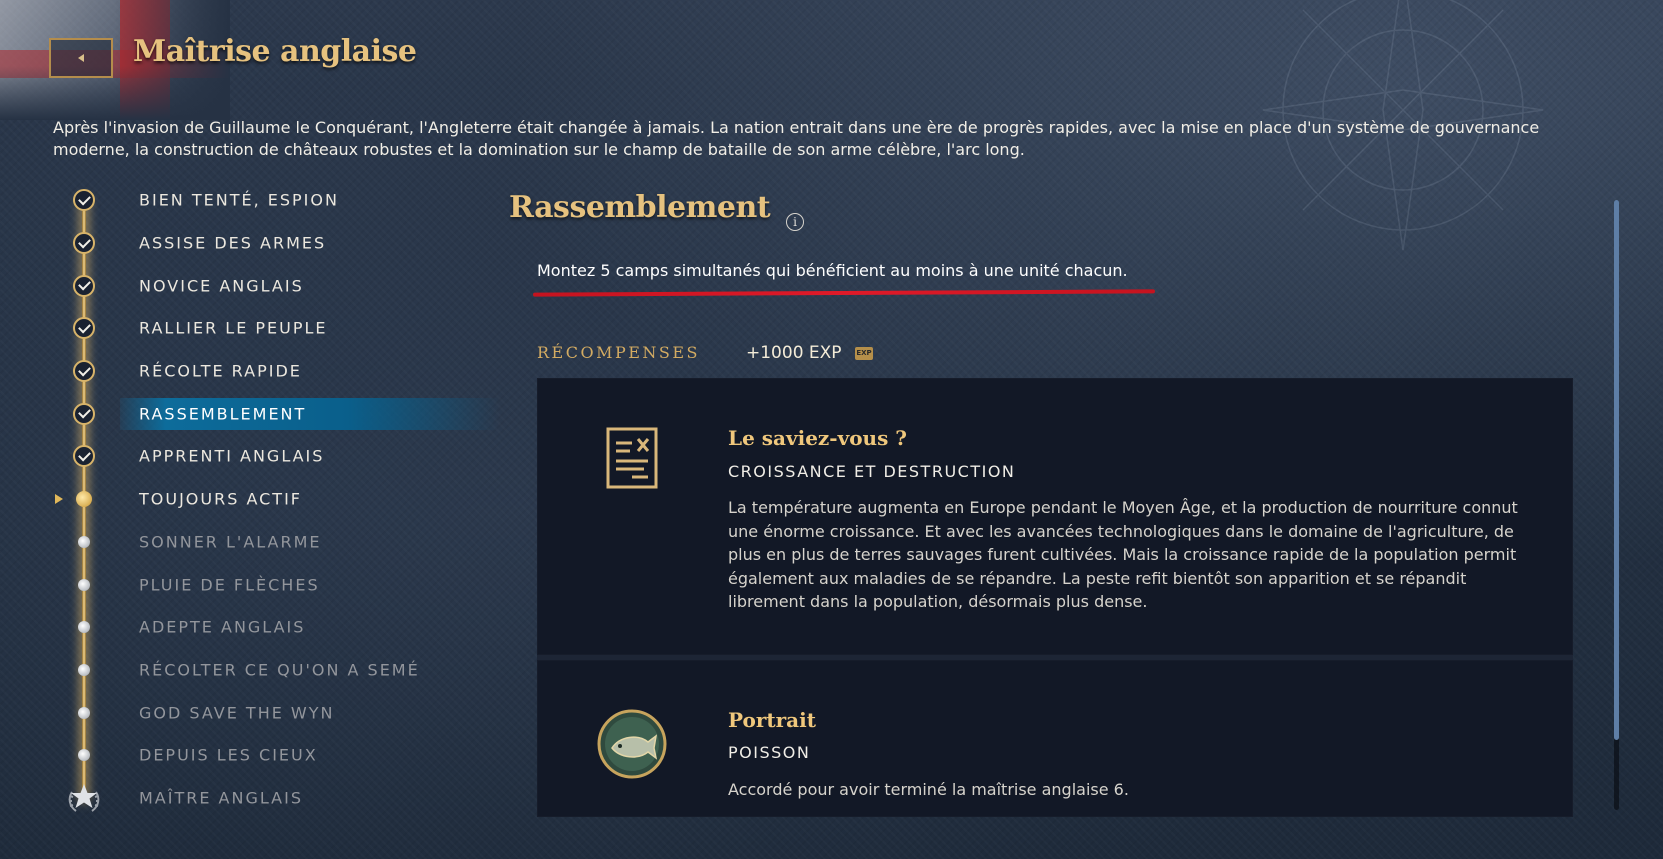 This screenshot has height=859, width=1663. I want to click on reward-heading: Le saviez-vous ?, so click(818, 438).